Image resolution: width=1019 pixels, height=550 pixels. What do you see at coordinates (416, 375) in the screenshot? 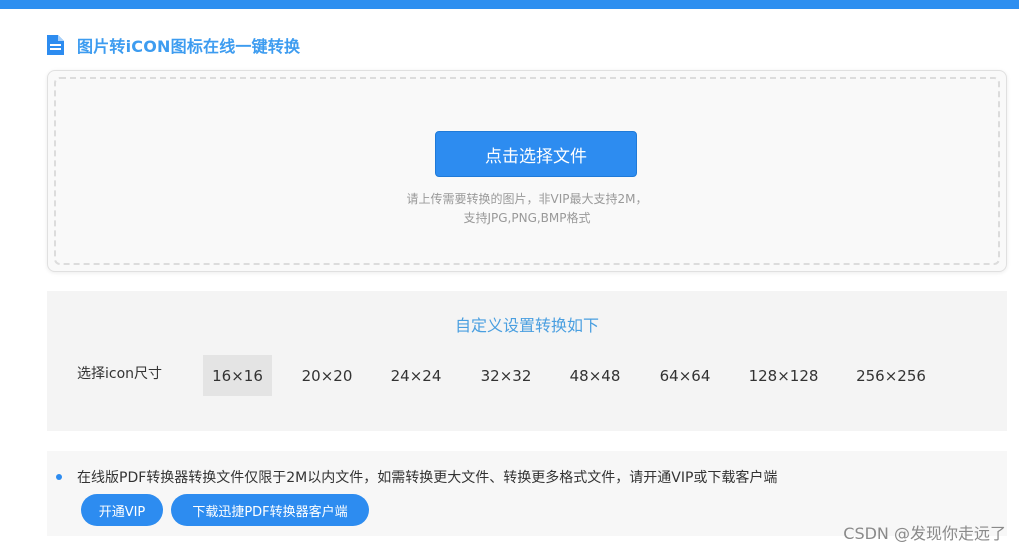
I see `size-option-24: 24×24` at bounding box center [416, 375].